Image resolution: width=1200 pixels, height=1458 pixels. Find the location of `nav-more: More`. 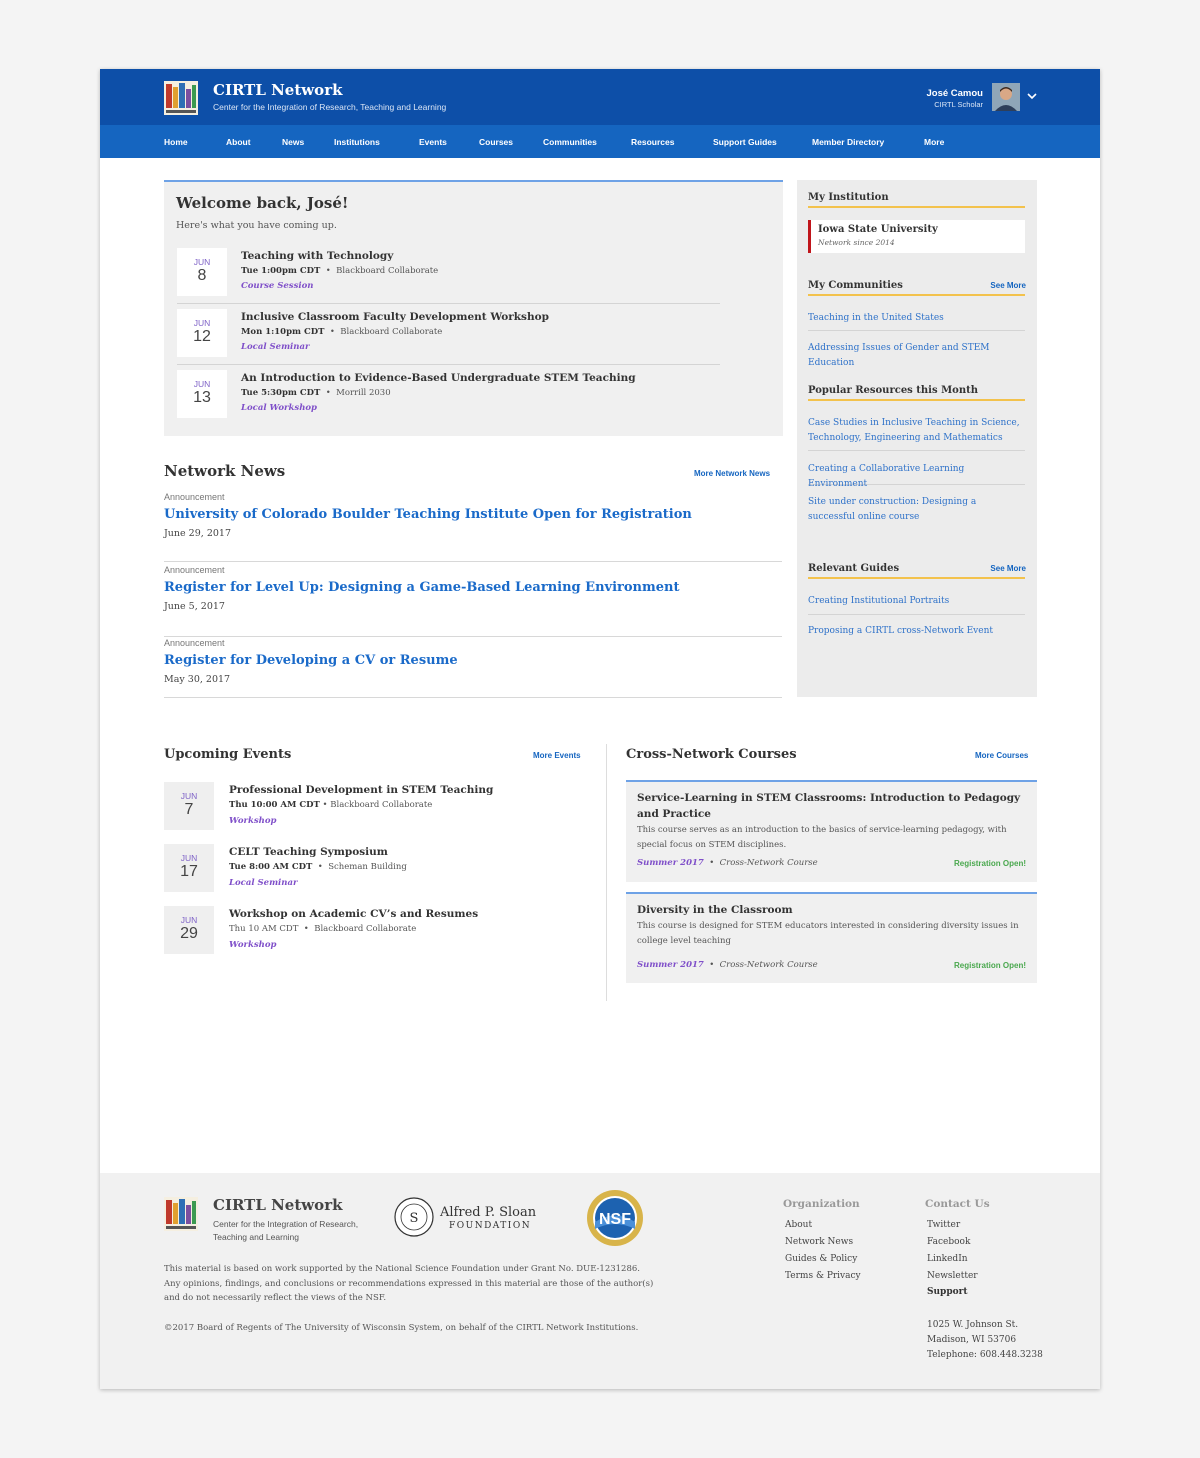

nav-more: More is located at coordinates (934, 142).